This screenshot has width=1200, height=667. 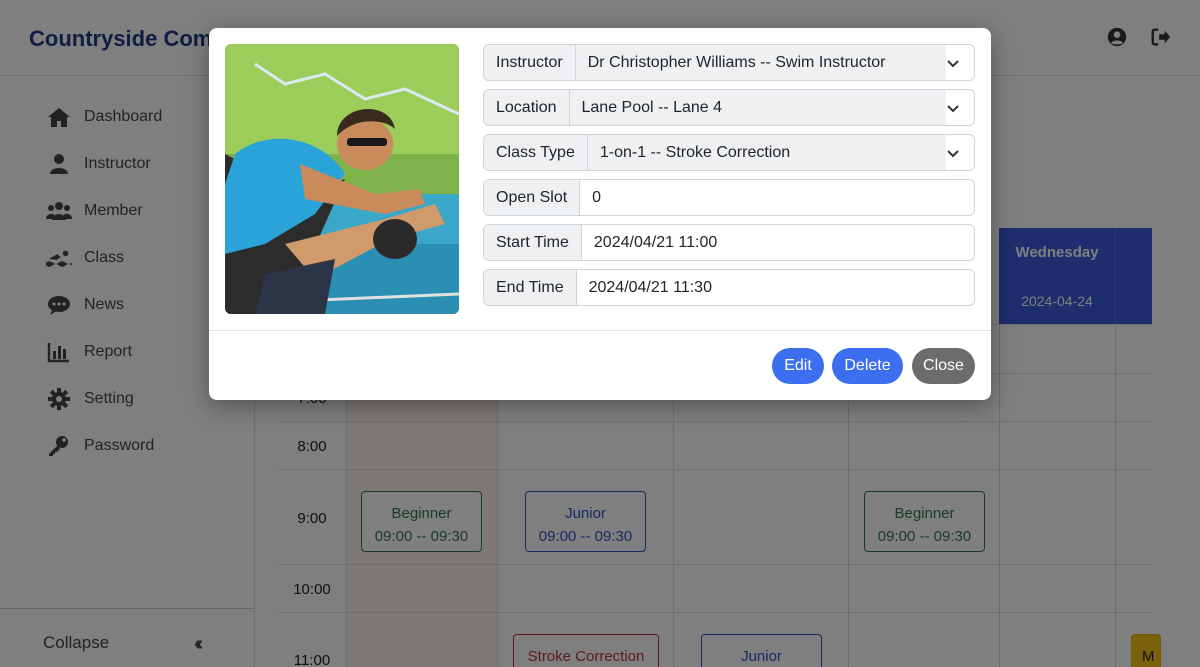 What do you see at coordinates (729, 287) in the screenshot?
I see `end-time-field: End Time 2024/04/21 11:30` at bounding box center [729, 287].